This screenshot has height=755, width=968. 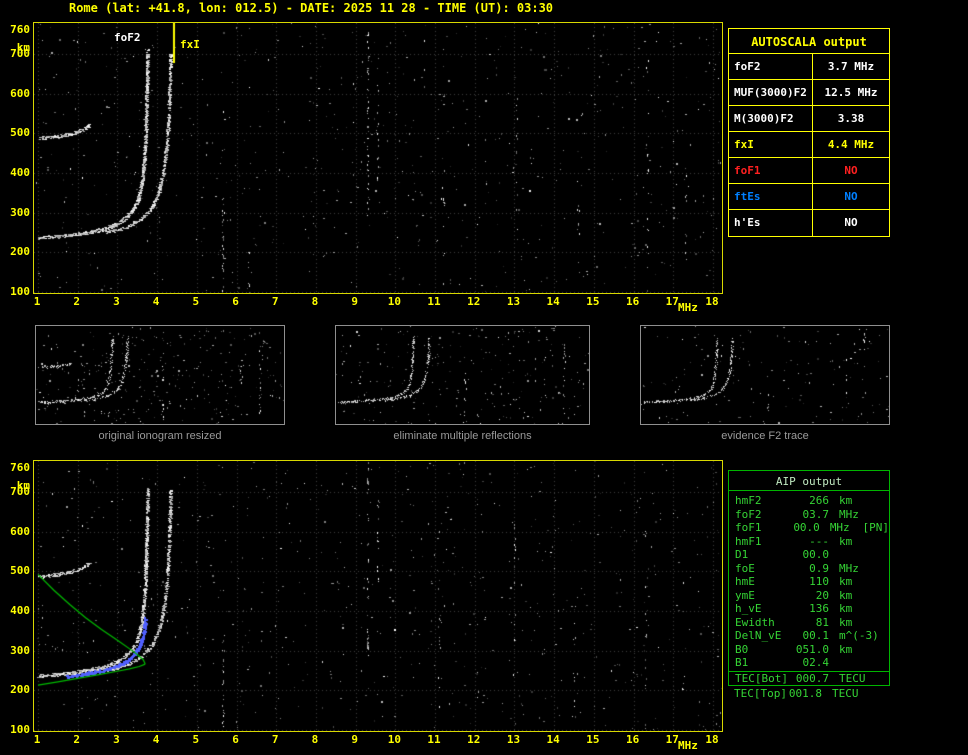 I want to click on param-value: 266, so click(x=819, y=500).